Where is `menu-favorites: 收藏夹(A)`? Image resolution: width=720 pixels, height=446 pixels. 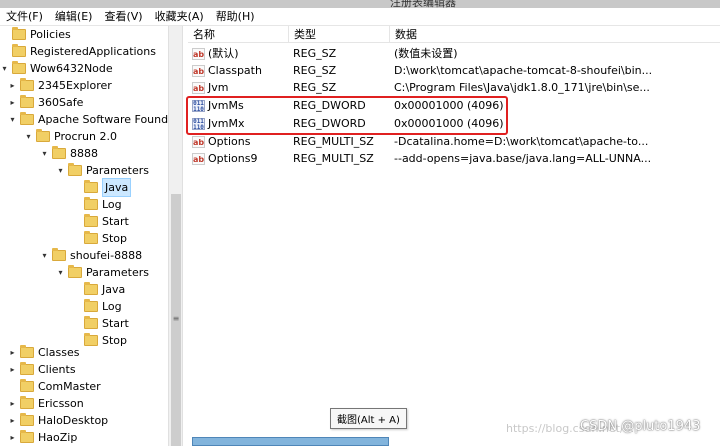 menu-favorites: 收藏夹(A) is located at coordinates (179, 17).